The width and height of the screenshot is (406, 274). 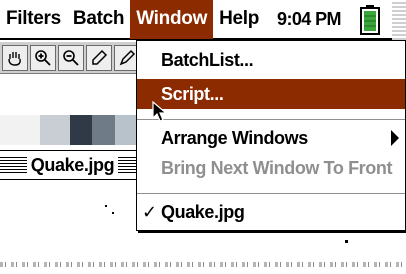 I want to click on image-preview, so click(x=72, y=130).